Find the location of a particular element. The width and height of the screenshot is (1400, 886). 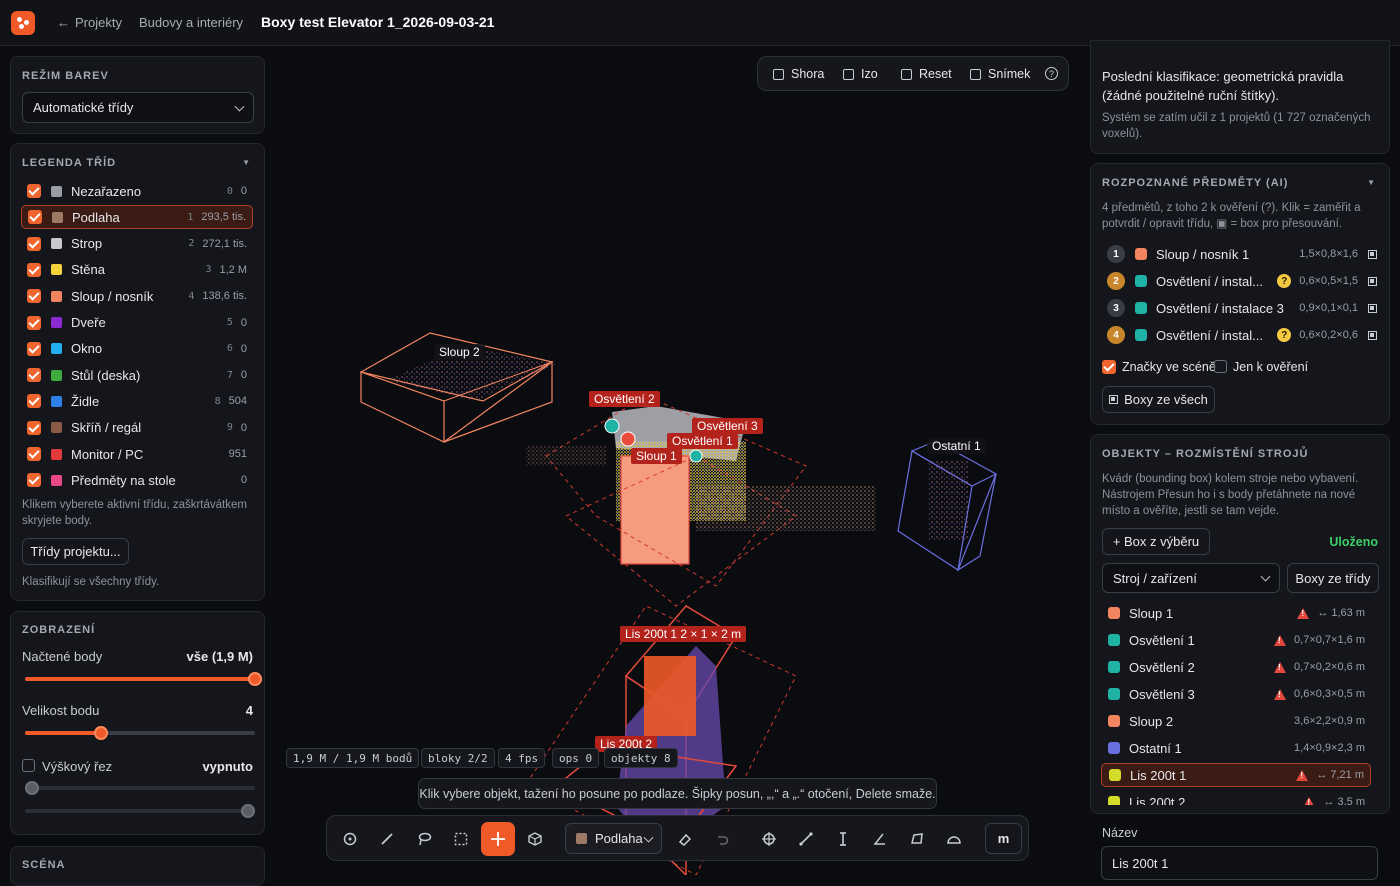

legend-item: Monitor / PC 951 is located at coordinates (137, 454).